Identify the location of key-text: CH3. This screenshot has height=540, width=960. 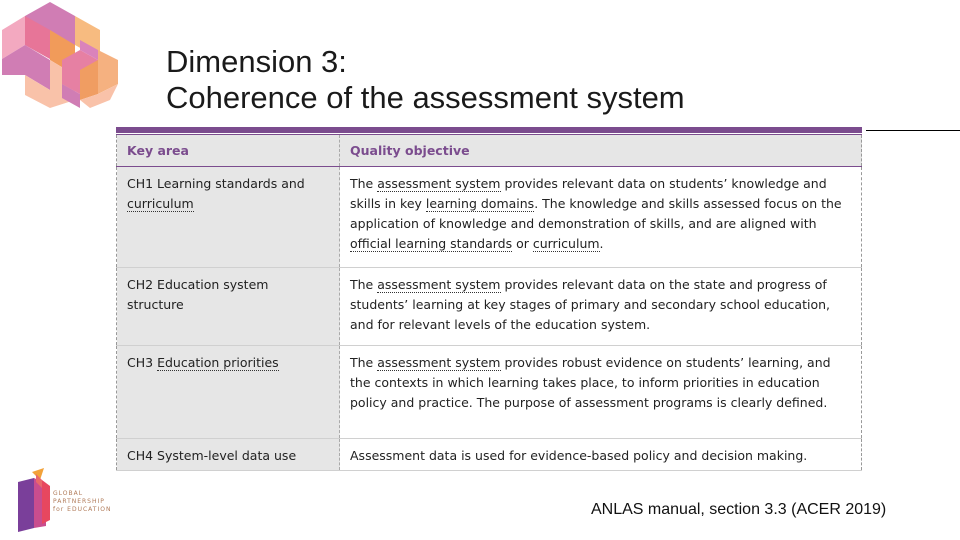
(142, 362).